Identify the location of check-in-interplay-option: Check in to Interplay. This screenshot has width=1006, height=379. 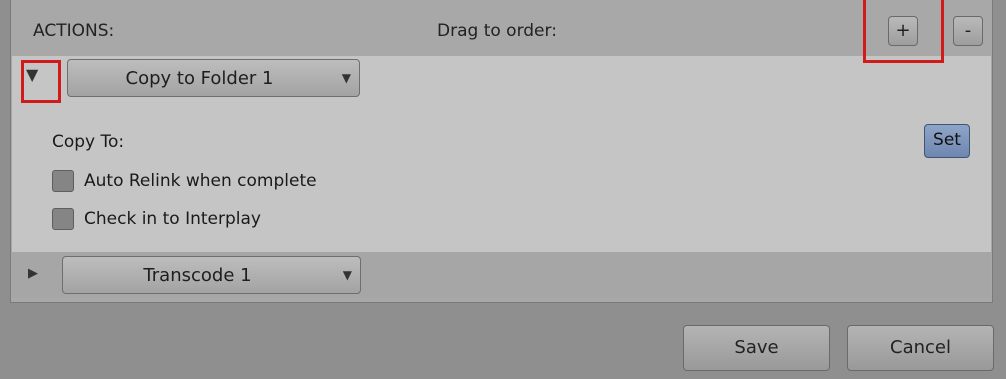
(156, 219).